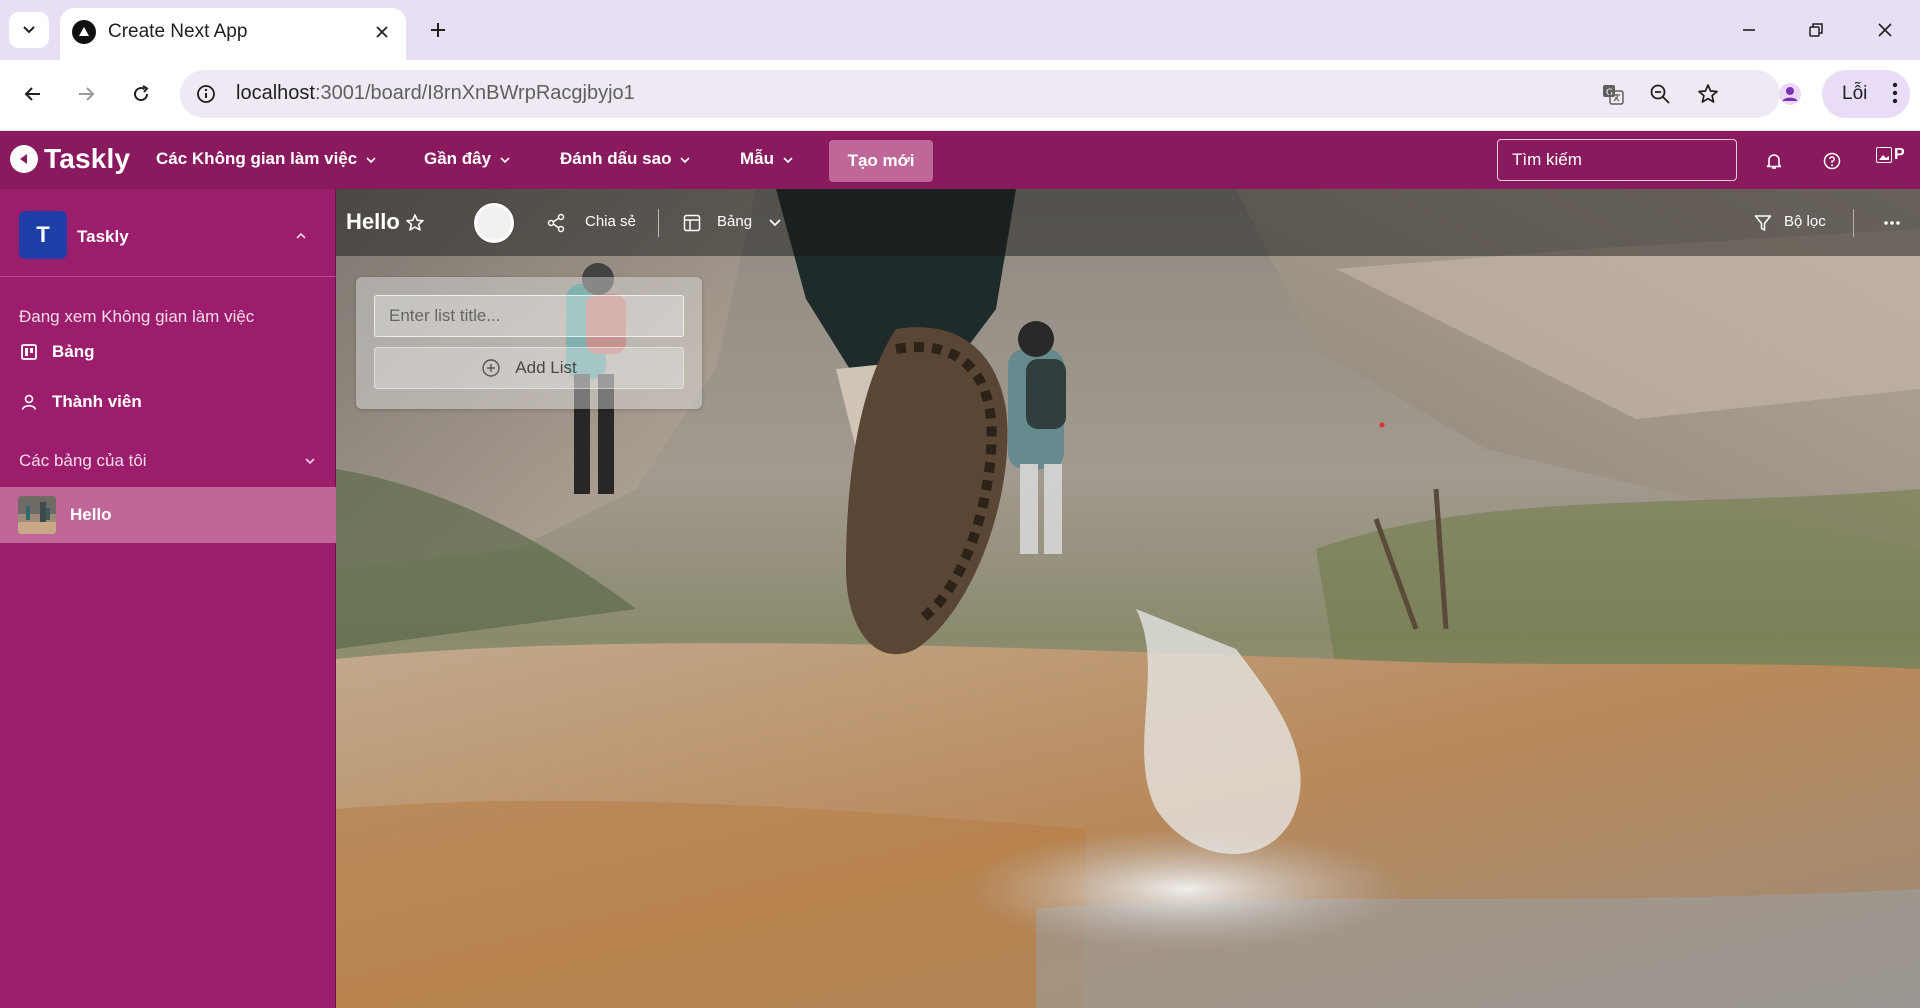 The height and width of the screenshot is (1008, 1920). What do you see at coordinates (373, 222) in the screenshot?
I see `board-title: Hello` at bounding box center [373, 222].